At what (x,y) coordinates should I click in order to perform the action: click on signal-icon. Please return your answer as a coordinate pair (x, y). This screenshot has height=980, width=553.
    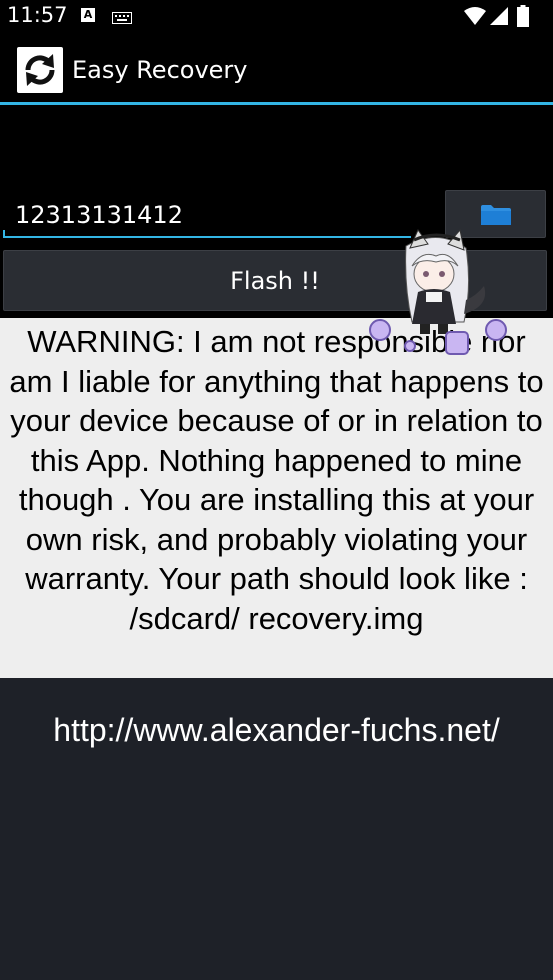
    Looking at the image, I should click on (499, 16).